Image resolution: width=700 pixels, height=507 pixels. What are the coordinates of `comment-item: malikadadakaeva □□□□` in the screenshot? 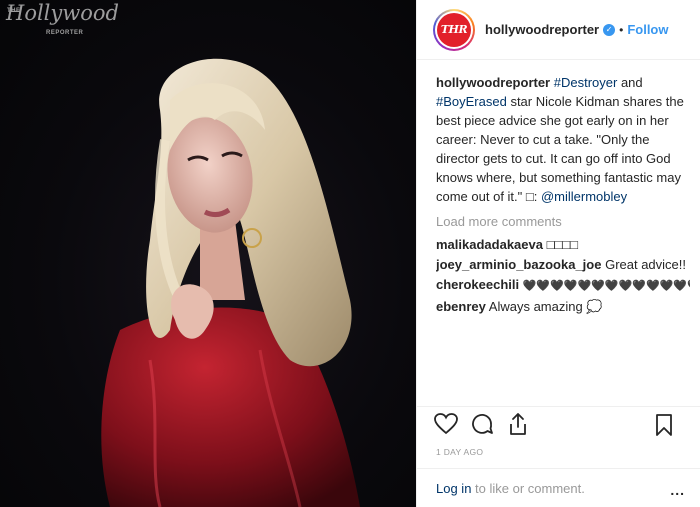 It's located at (563, 244).